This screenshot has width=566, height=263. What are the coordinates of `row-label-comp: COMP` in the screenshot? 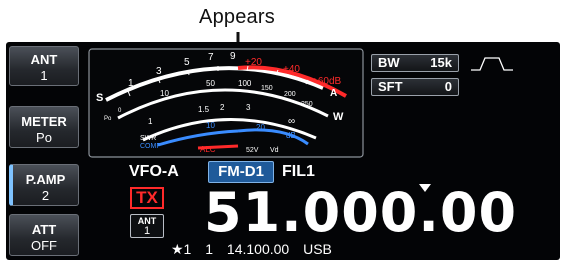 It's located at (150, 146).